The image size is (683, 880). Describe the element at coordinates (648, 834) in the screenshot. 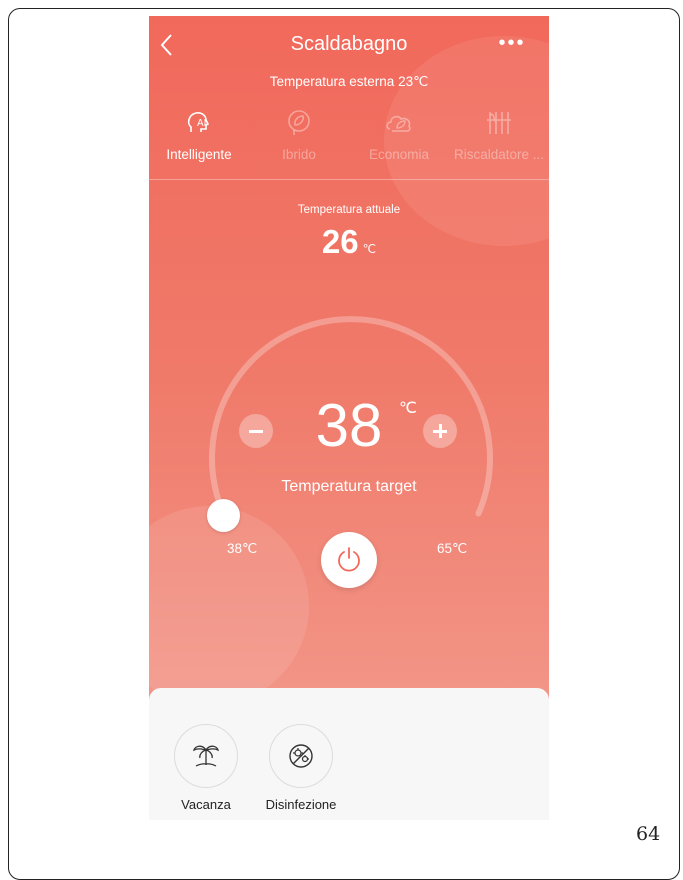

I see `page-number: 64` at that location.